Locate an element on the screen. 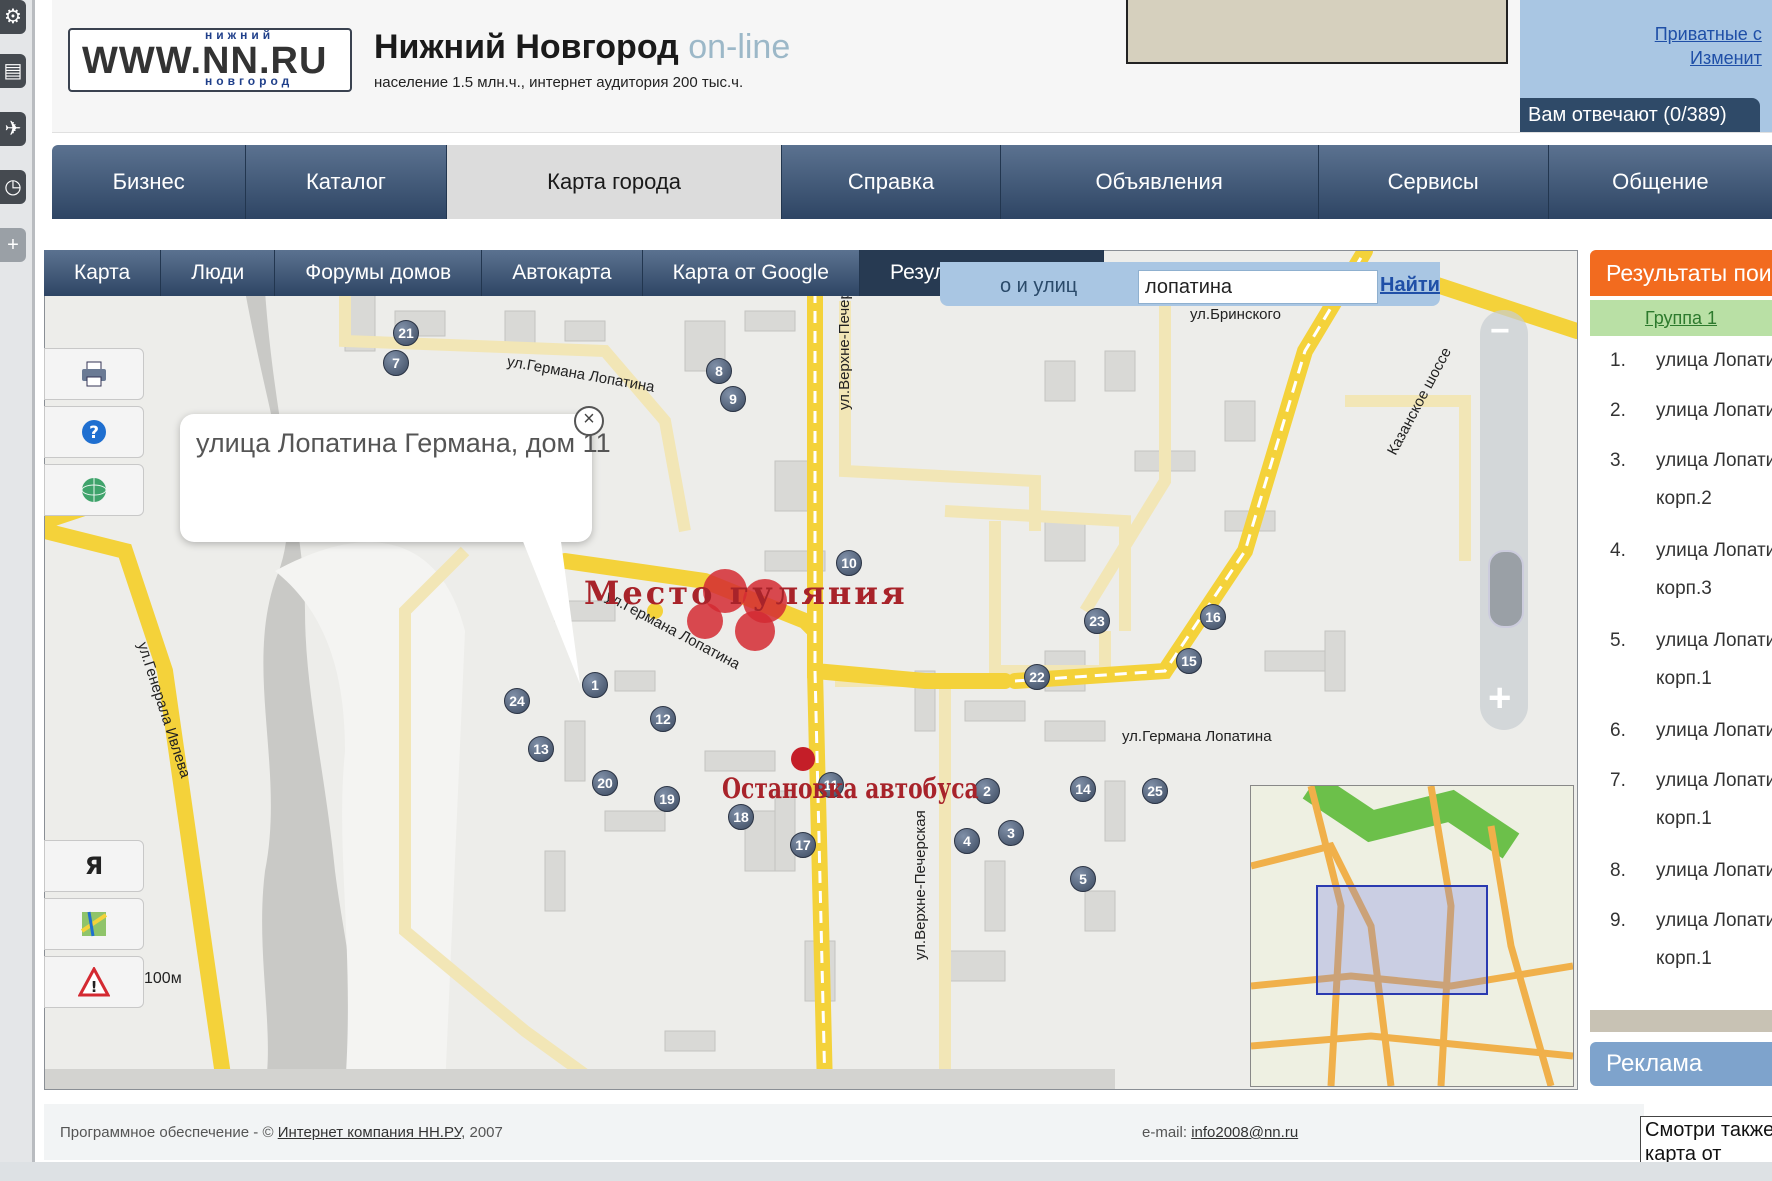  add-icon: + is located at coordinates (13, 245).